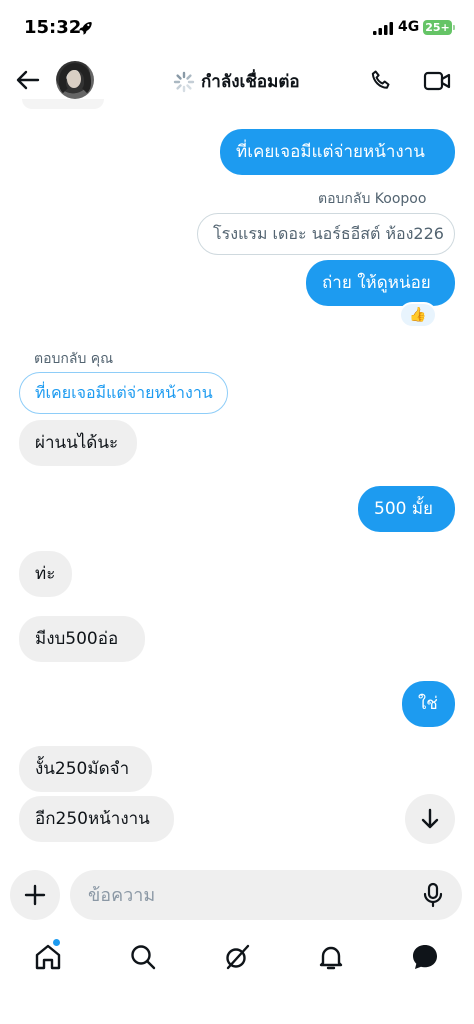  I want to click on message-outgoing: ใช่, so click(428, 704).